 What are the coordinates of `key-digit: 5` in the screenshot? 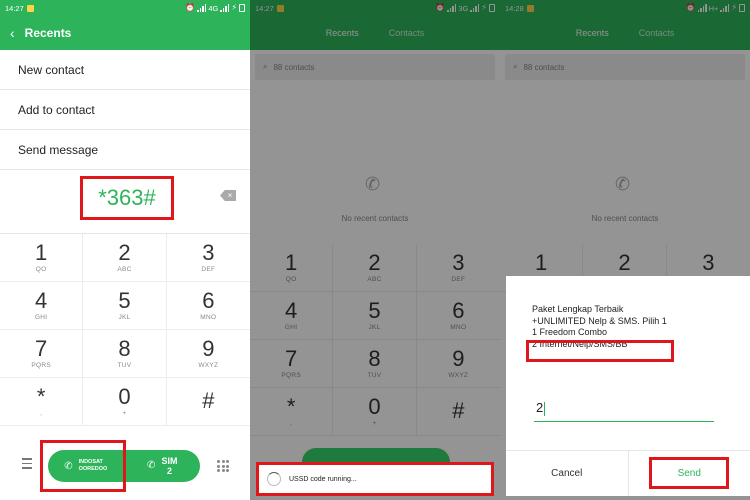 It's located at (124, 300).